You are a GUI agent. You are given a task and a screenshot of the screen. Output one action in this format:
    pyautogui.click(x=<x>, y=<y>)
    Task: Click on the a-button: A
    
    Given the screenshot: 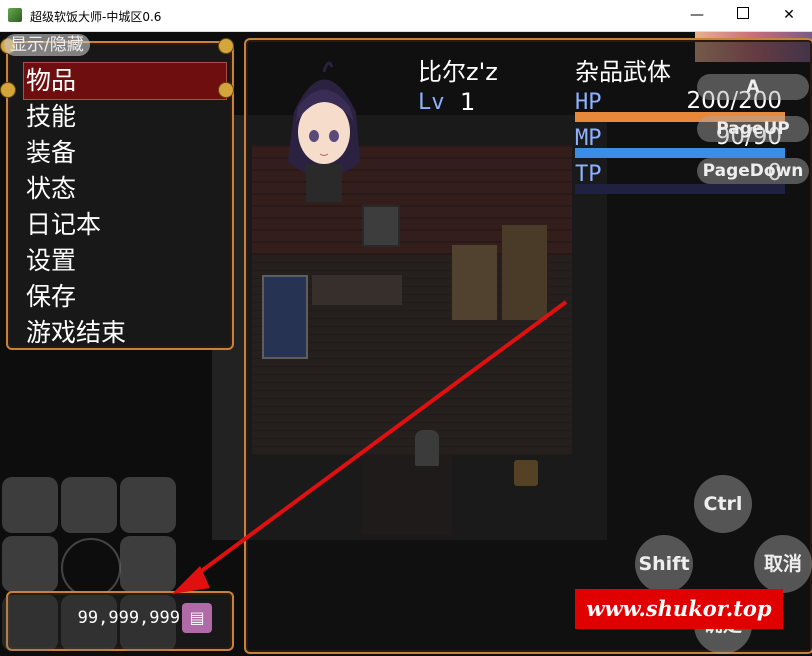 What is the action you would take?
    pyautogui.click(x=753, y=87)
    